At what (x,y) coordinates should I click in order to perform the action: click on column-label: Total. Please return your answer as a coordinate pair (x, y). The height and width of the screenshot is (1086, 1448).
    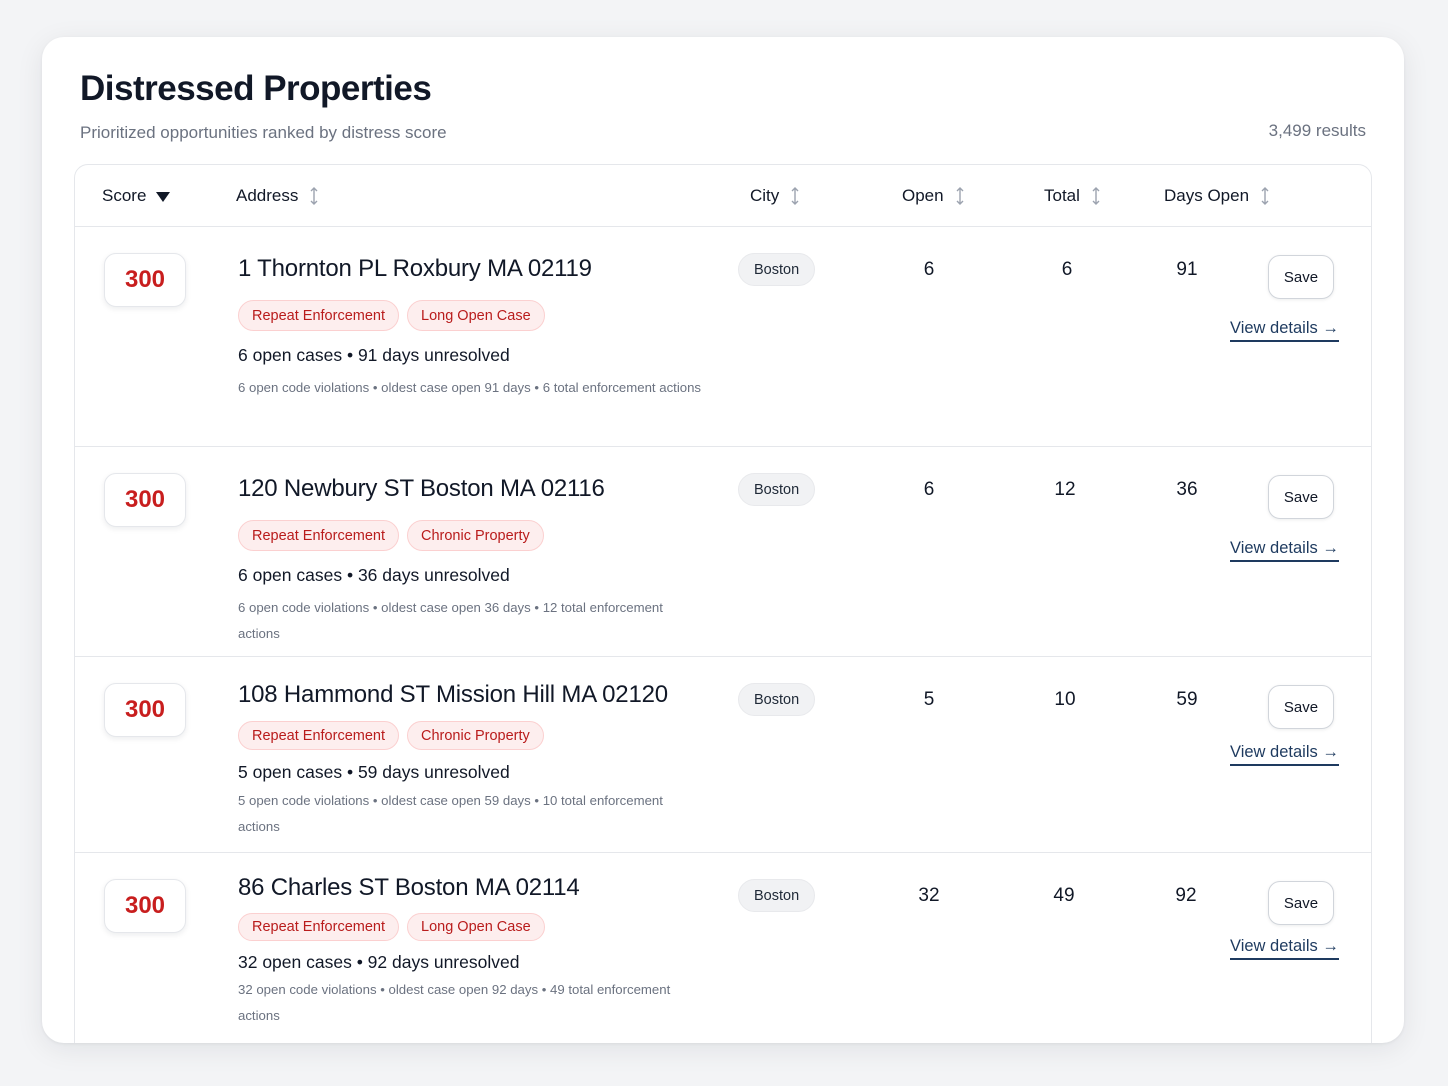
    Looking at the image, I should click on (1062, 195).